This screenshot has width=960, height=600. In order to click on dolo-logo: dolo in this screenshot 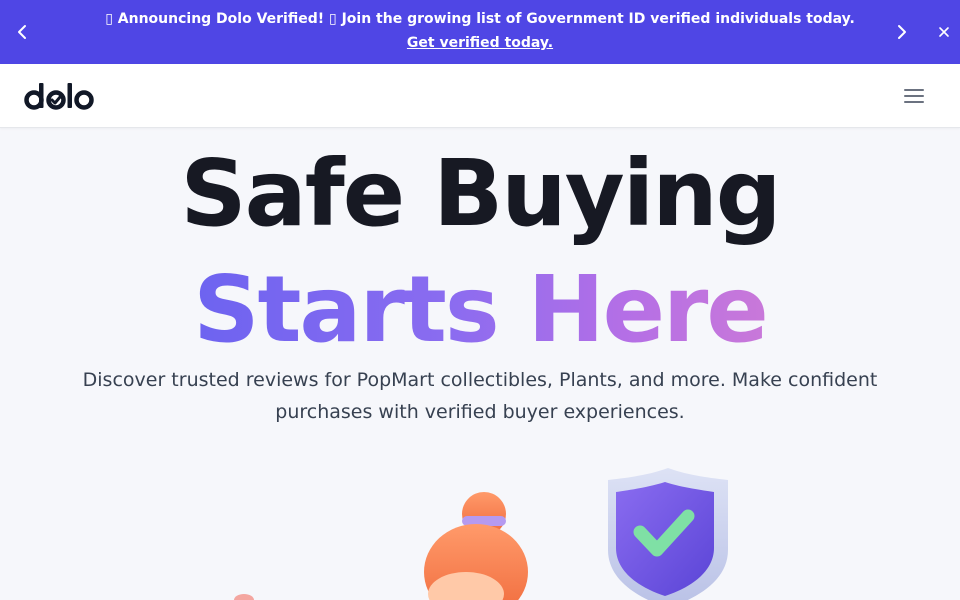, I will do `click(60, 97)`.